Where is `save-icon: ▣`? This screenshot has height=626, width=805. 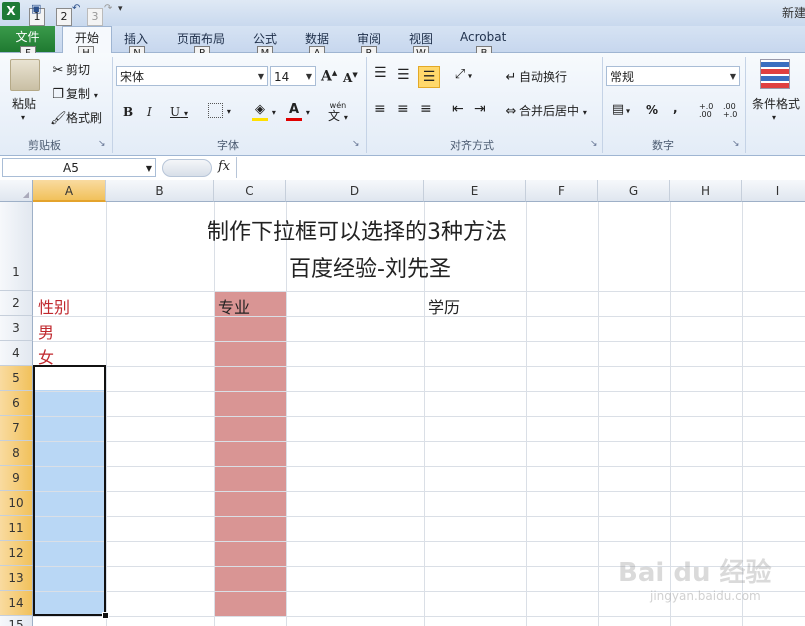
save-icon: ▣ is located at coordinates (36, 8).